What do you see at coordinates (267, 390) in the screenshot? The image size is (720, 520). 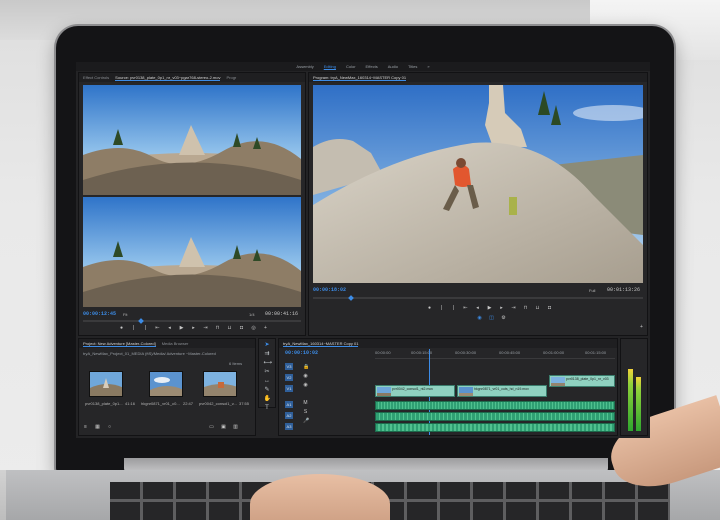 I see `pen-tool-icon: ✎` at bounding box center [267, 390].